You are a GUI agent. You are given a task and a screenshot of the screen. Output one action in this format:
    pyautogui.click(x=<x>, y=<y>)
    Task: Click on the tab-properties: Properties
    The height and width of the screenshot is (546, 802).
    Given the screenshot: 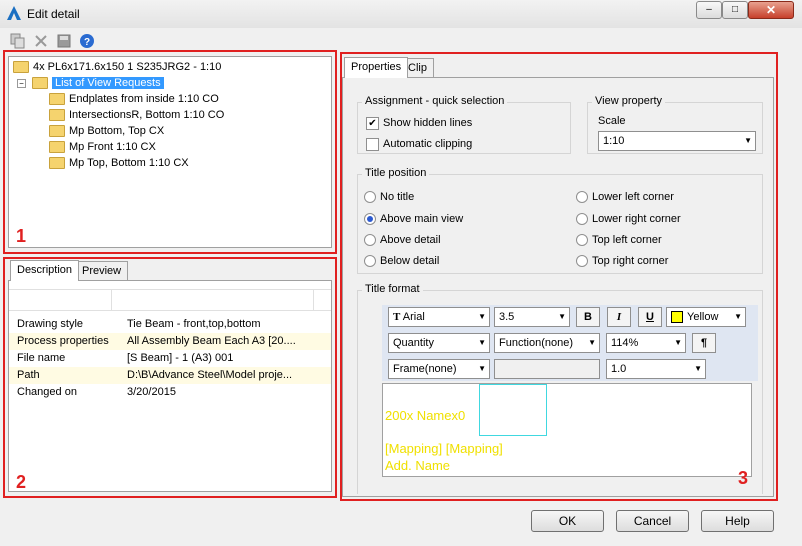 What is the action you would take?
    pyautogui.click(x=376, y=67)
    